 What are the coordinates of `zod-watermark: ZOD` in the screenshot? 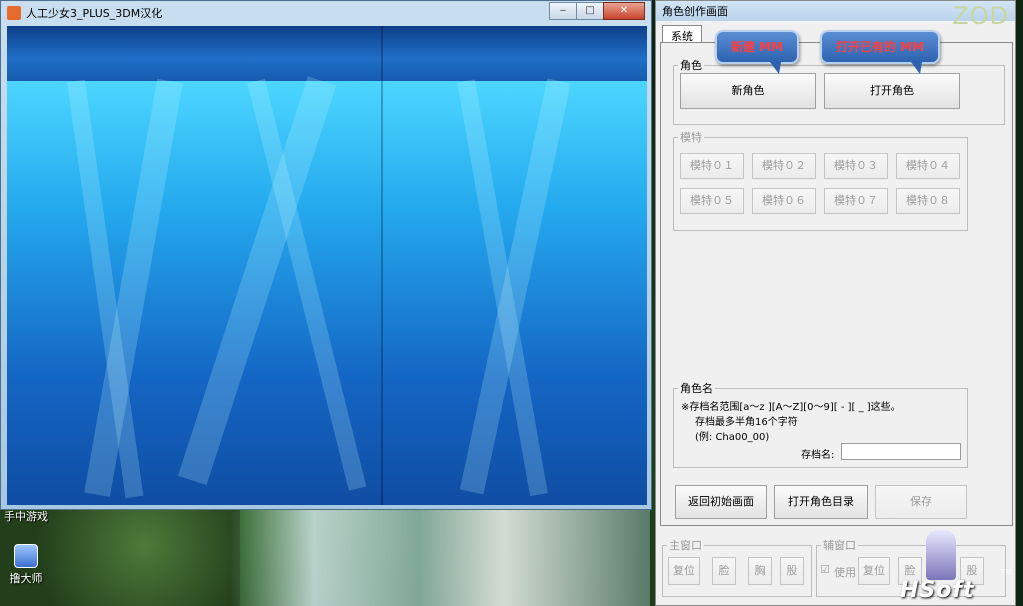 It's located at (980, 16).